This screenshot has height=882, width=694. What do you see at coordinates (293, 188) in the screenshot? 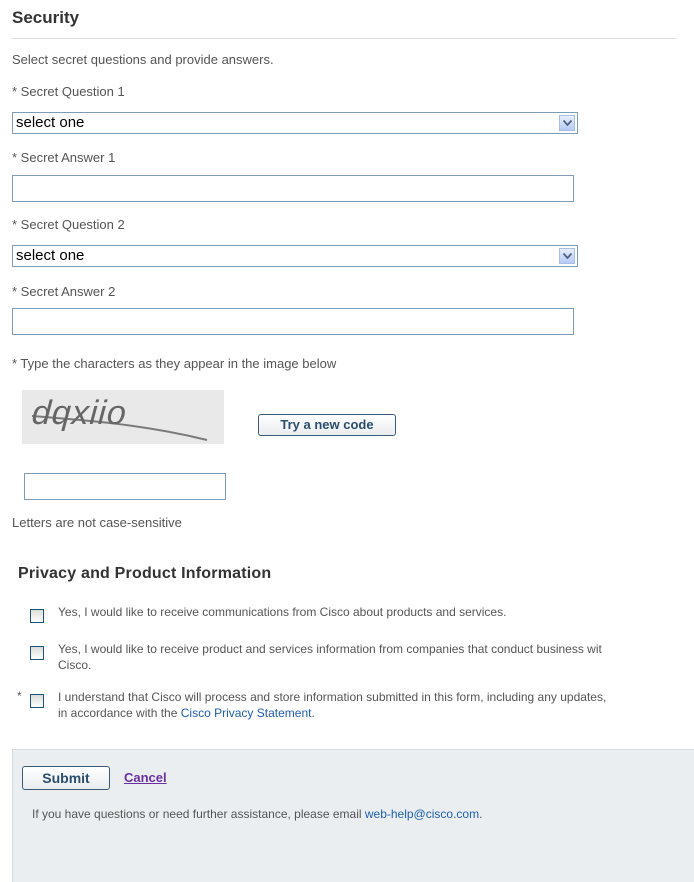
I see `answer1-input` at bounding box center [293, 188].